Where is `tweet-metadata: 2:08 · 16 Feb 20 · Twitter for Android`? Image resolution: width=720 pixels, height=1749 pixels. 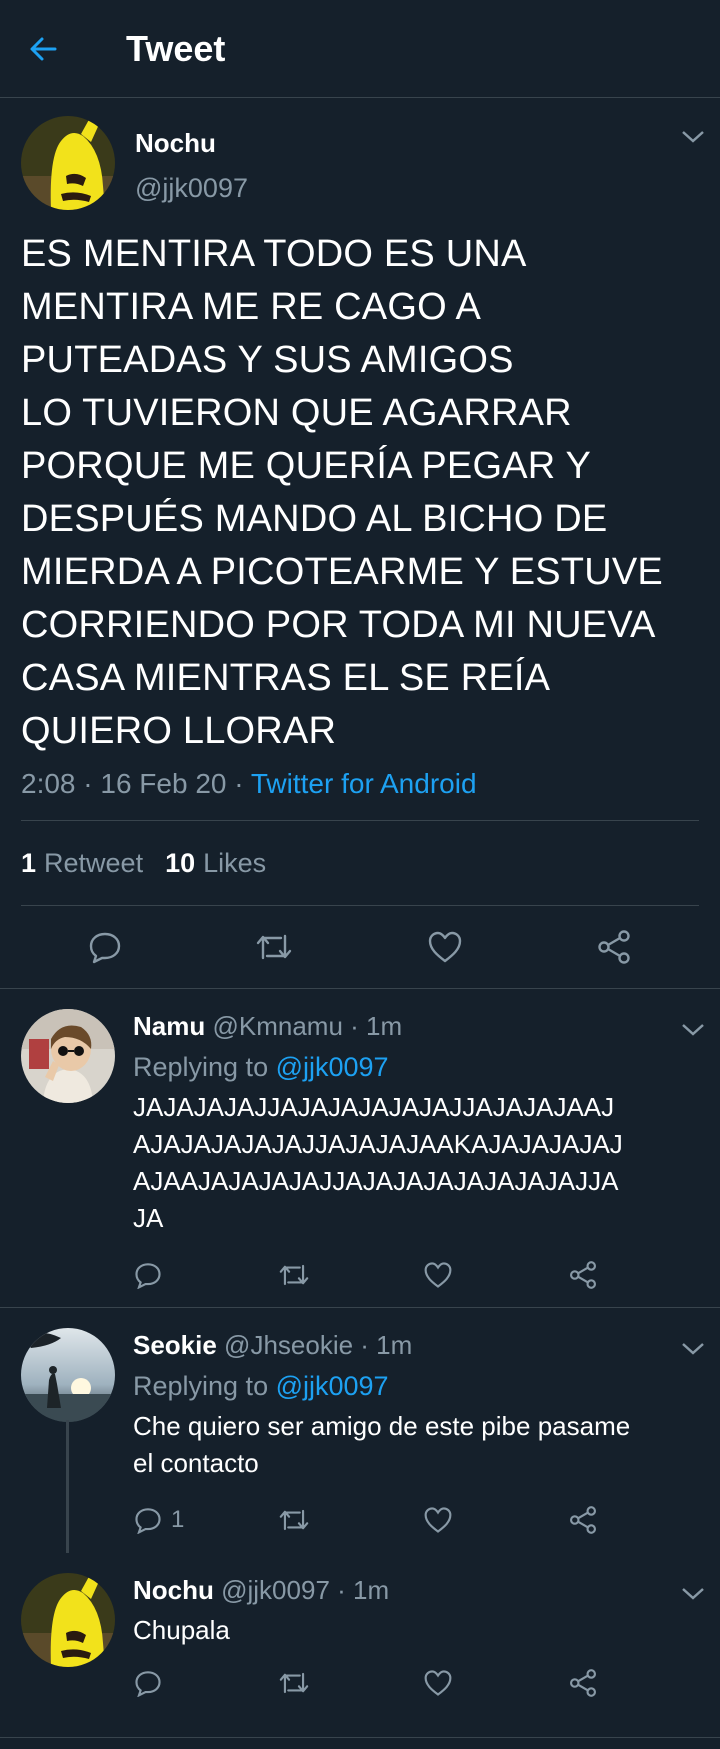 tweet-metadata: 2:08 · 16 Feb 20 · Twitter for Android is located at coordinates (360, 794).